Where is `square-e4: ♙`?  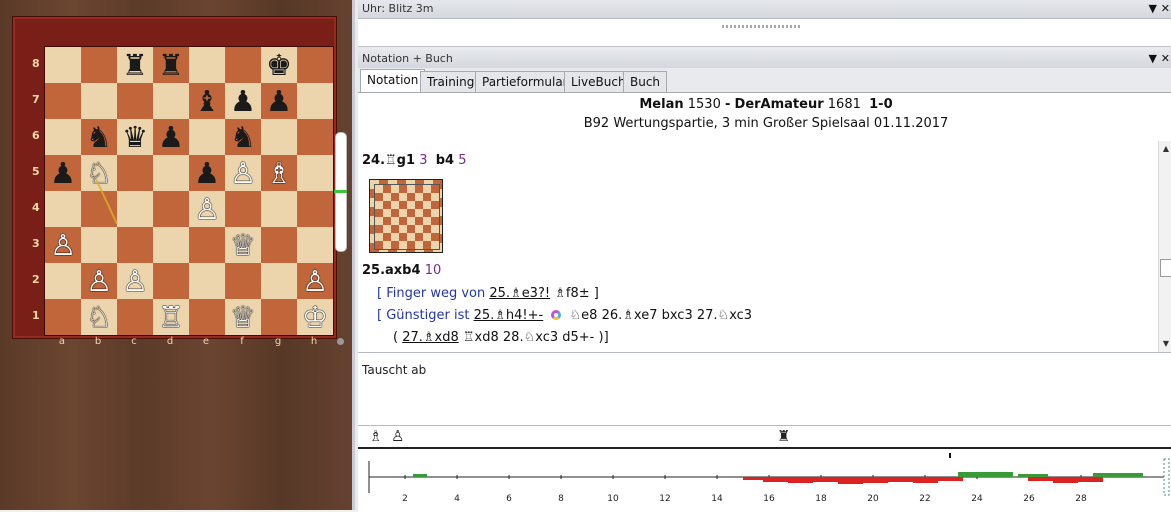
square-e4: ♙ is located at coordinates (207, 209).